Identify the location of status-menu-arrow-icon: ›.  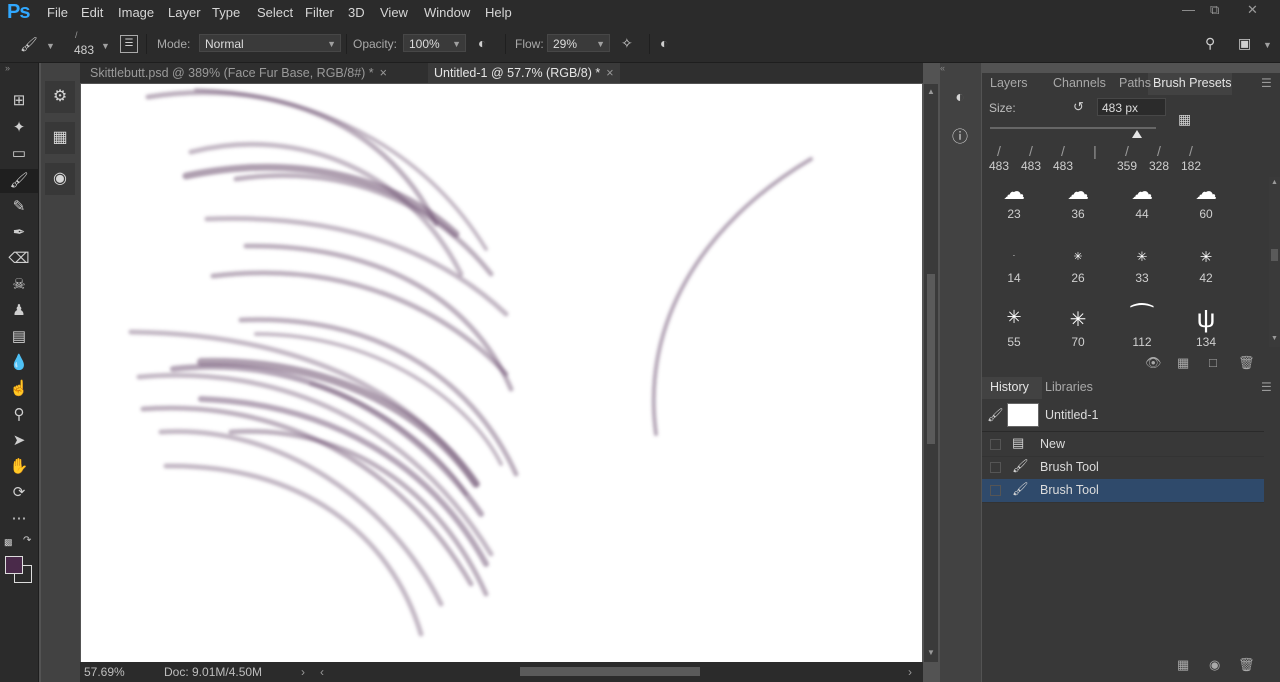
(303, 672).